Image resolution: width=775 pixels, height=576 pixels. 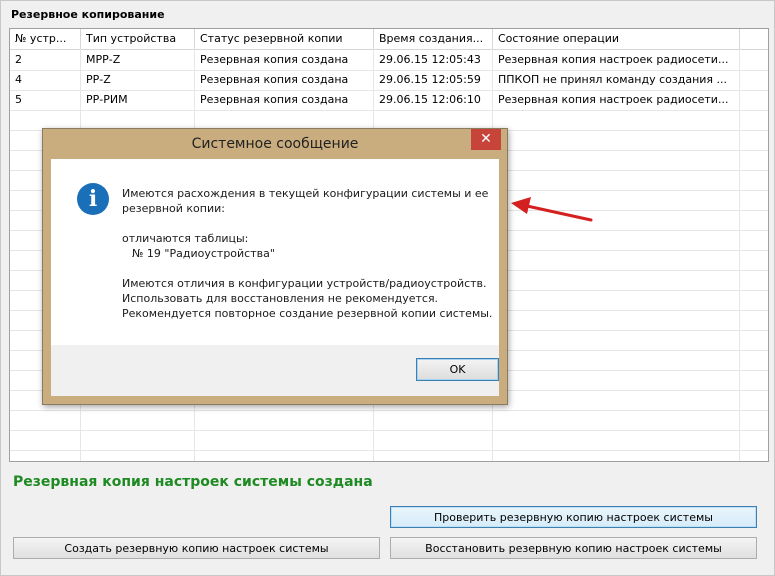 What do you see at coordinates (284, 39) in the screenshot?
I see `column-header-backup-status: Статус резервной копии` at bounding box center [284, 39].